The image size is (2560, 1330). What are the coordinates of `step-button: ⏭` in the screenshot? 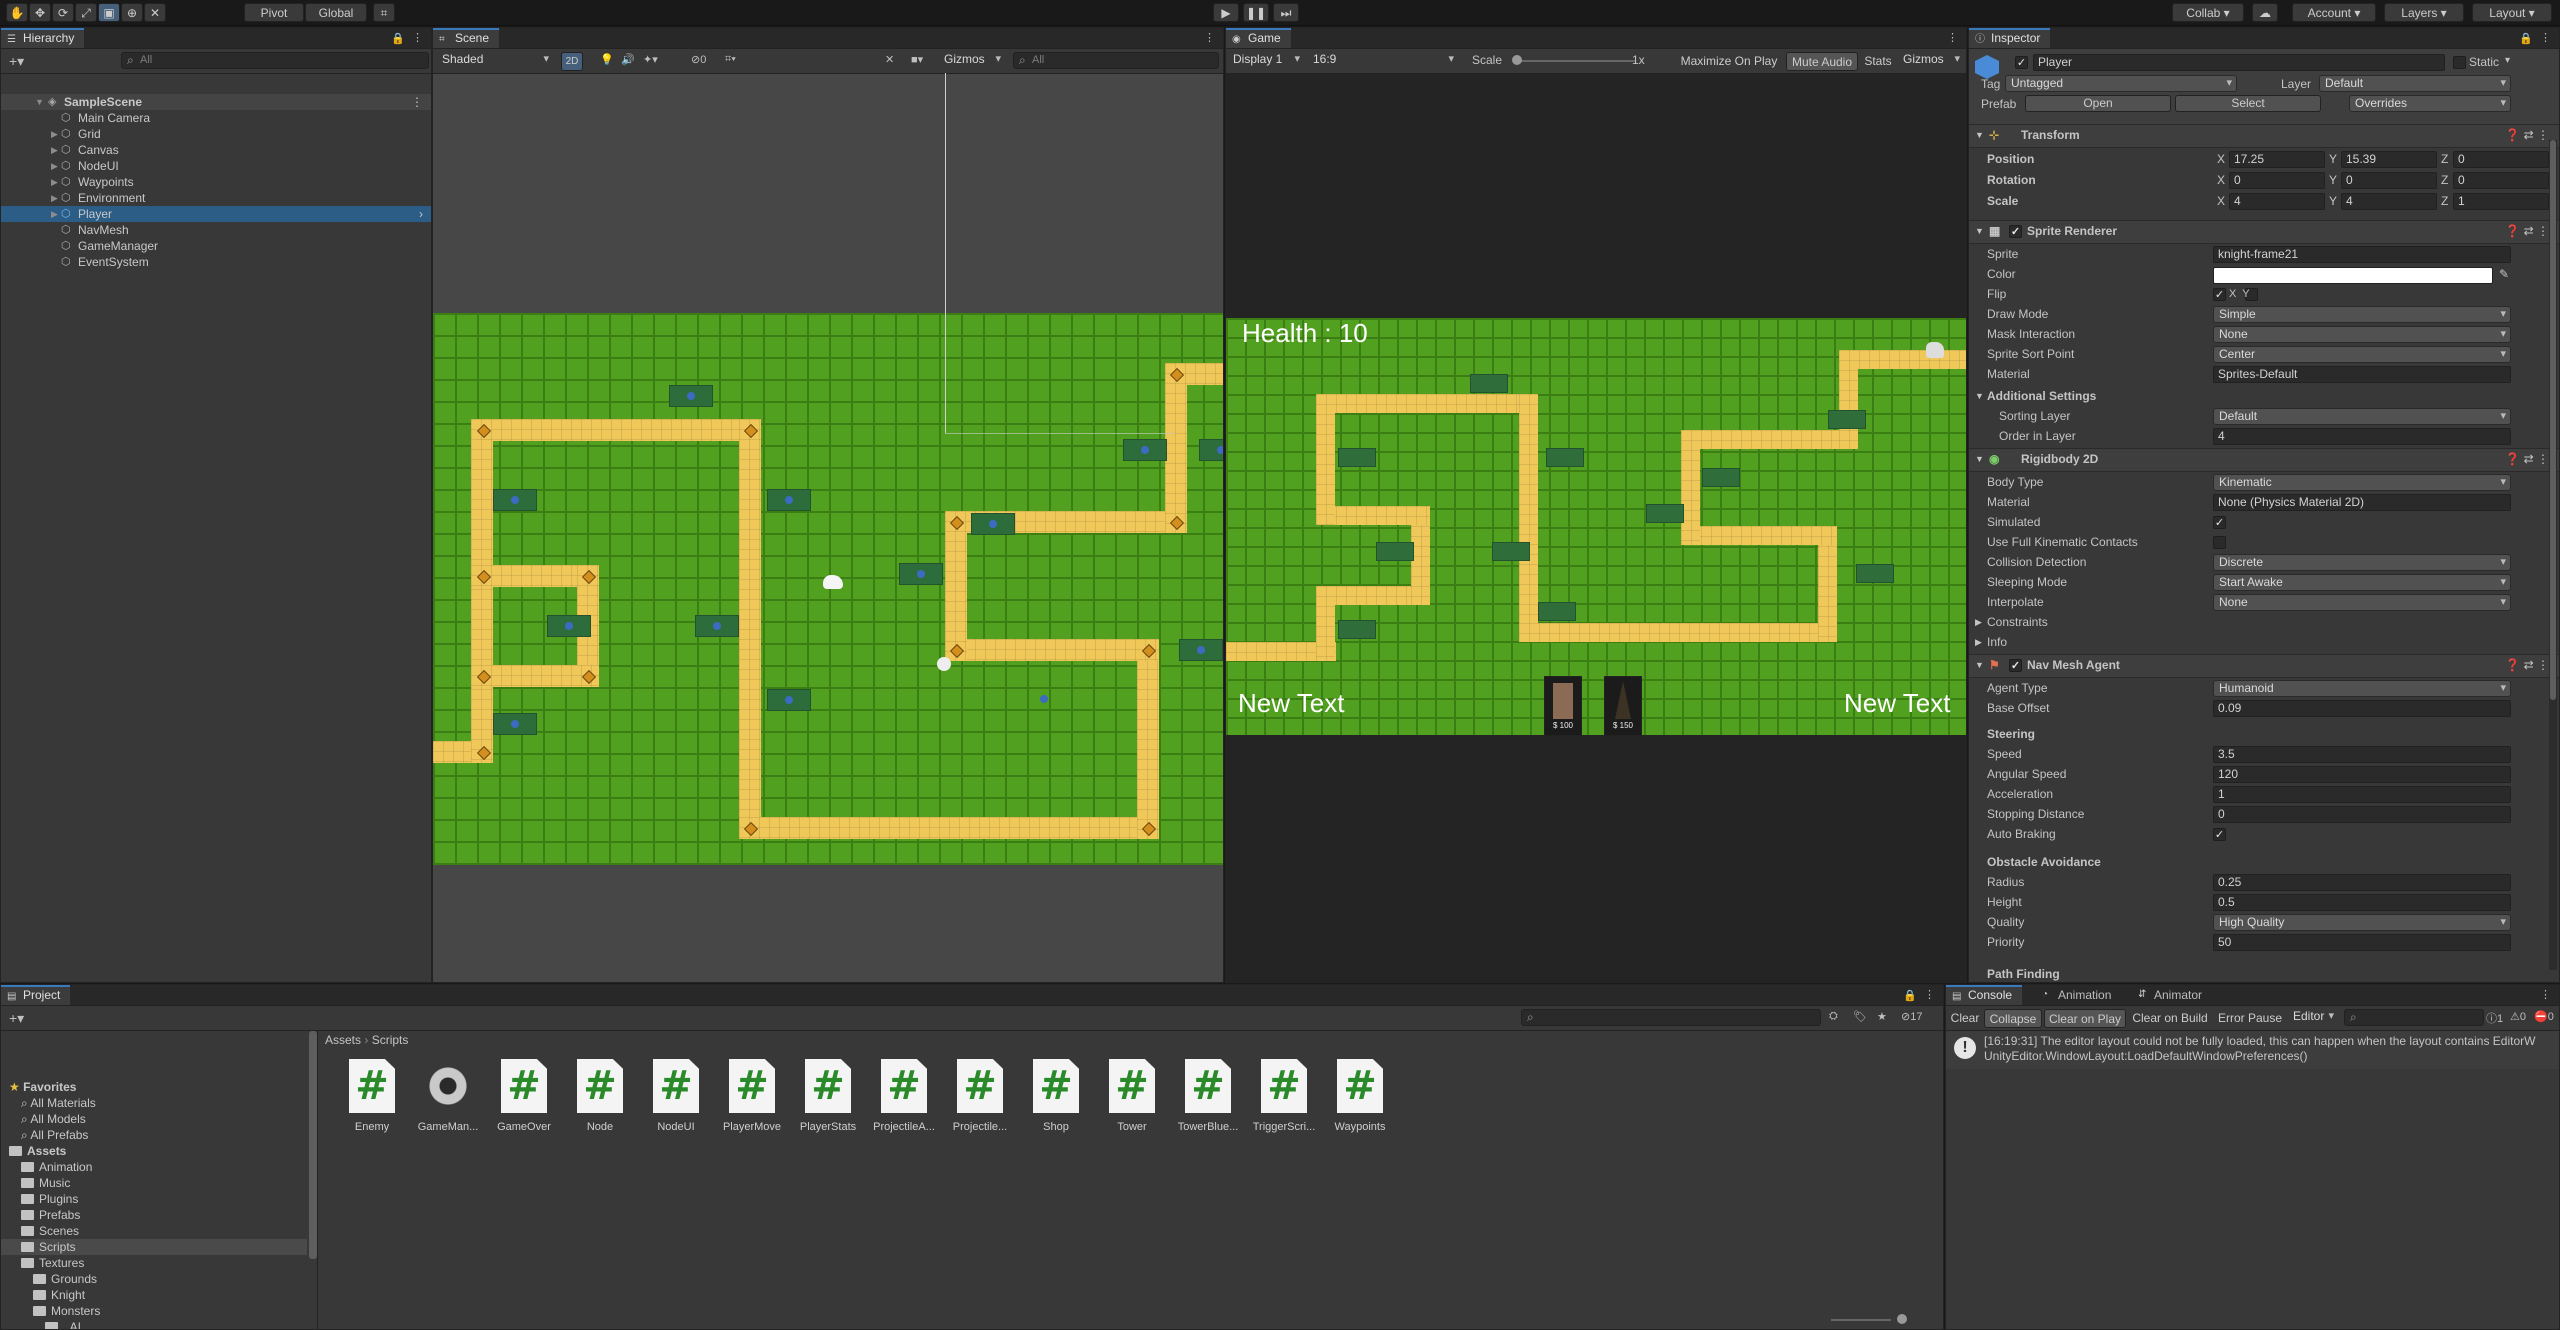 It's located at (1286, 12).